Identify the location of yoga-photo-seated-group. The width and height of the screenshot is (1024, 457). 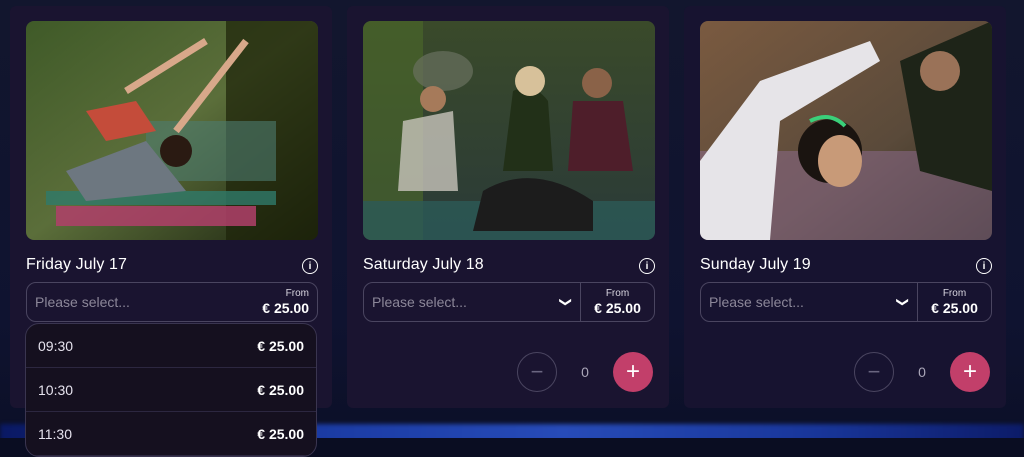
(509, 130).